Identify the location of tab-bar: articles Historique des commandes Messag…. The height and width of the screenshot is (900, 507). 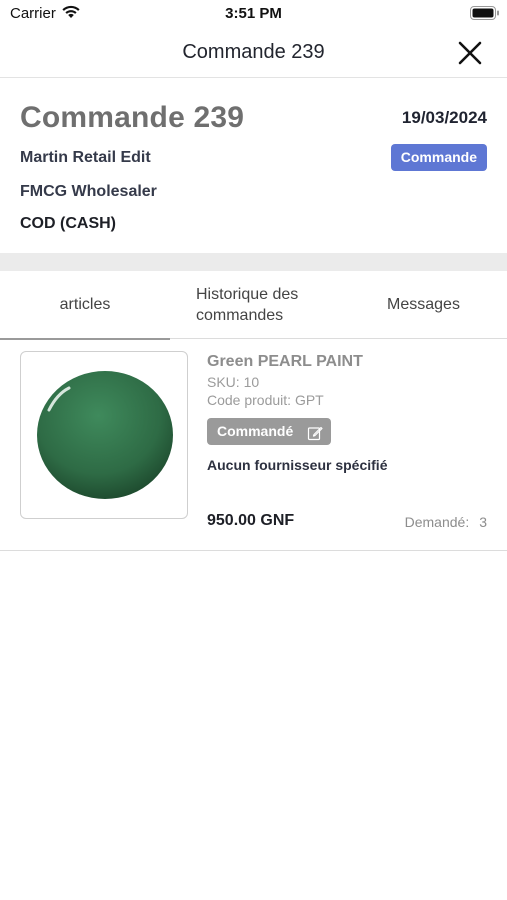
(253, 305).